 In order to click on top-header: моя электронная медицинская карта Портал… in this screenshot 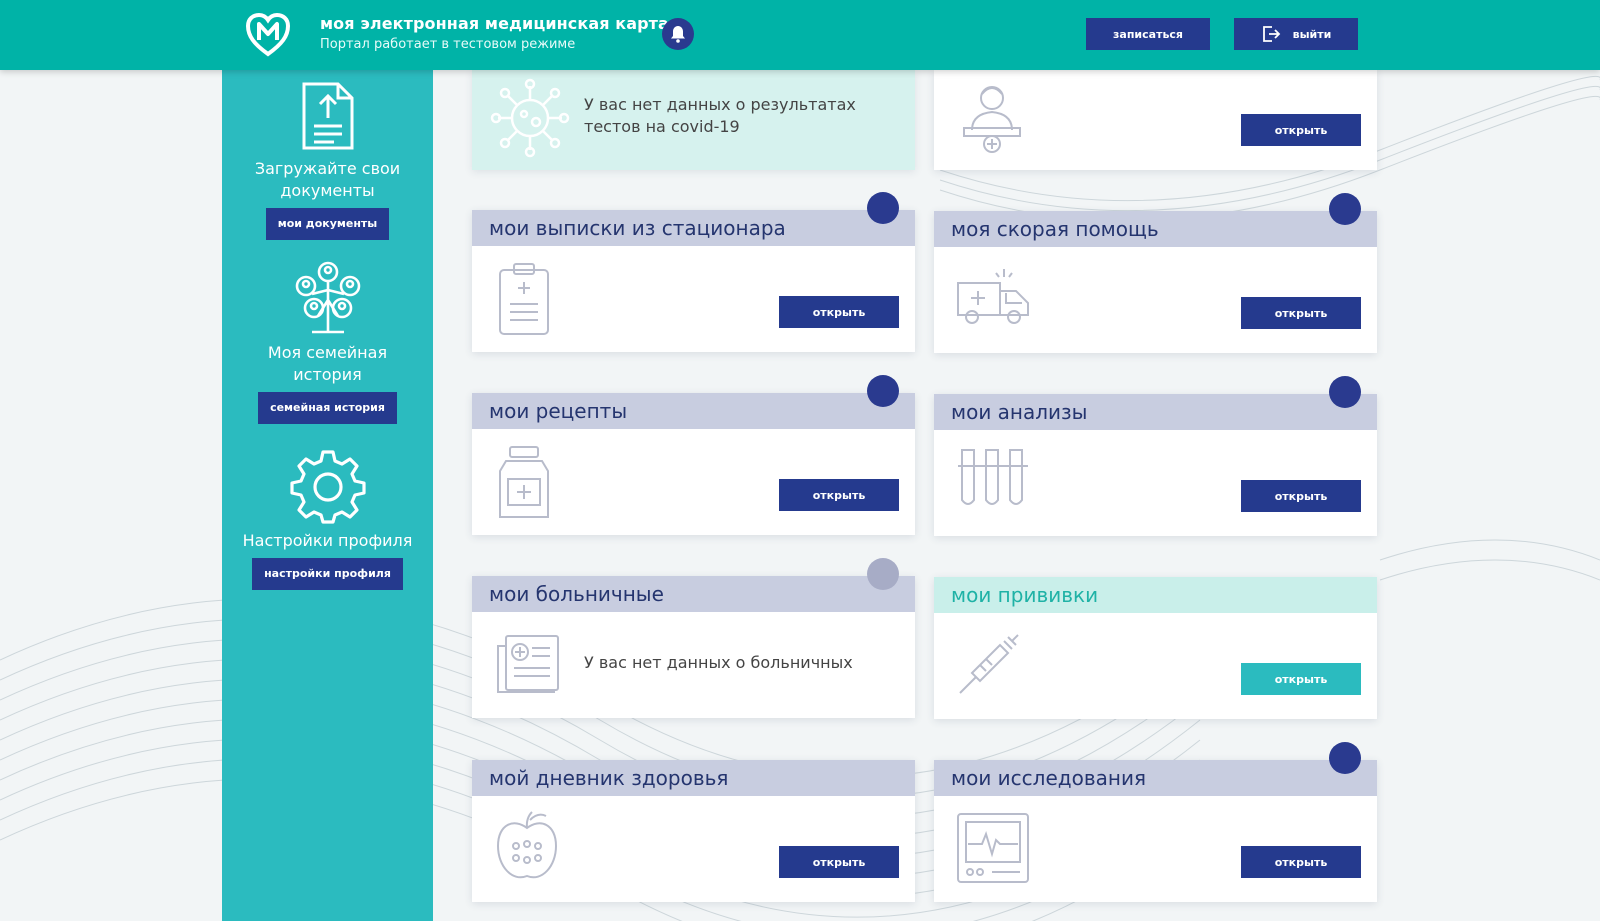, I will do `click(800, 35)`.